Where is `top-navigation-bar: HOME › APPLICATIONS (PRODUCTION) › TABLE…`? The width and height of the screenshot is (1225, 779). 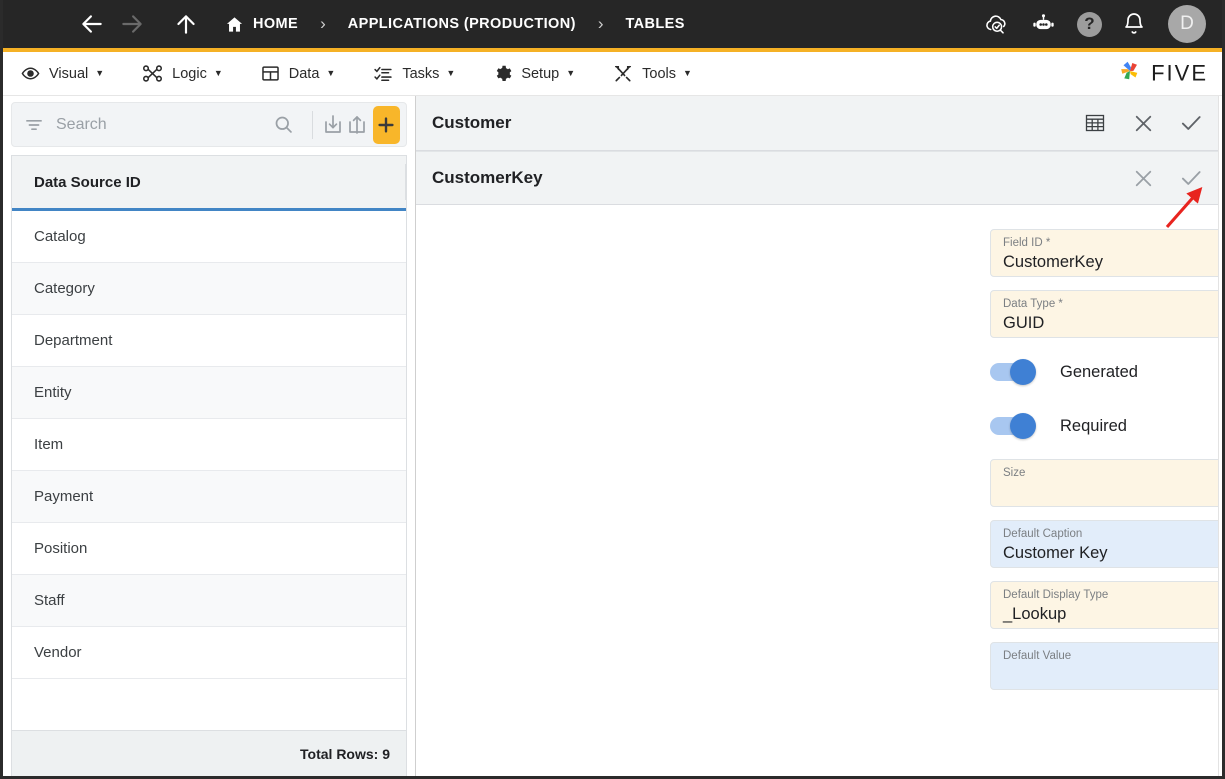
top-navigation-bar: HOME › APPLICATIONS (PRODUCTION) › TABLE… is located at coordinates (612, 26).